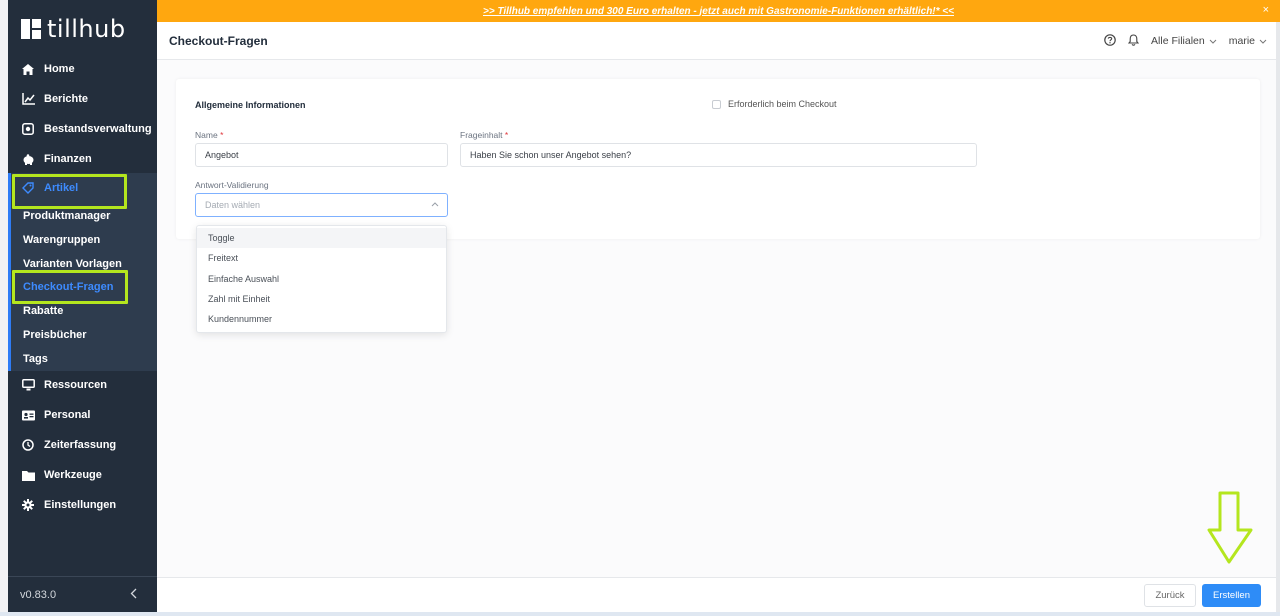  What do you see at coordinates (321, 155) in the screenshot?
I see `name-field: Angebot` at bounding box center [321, 155].